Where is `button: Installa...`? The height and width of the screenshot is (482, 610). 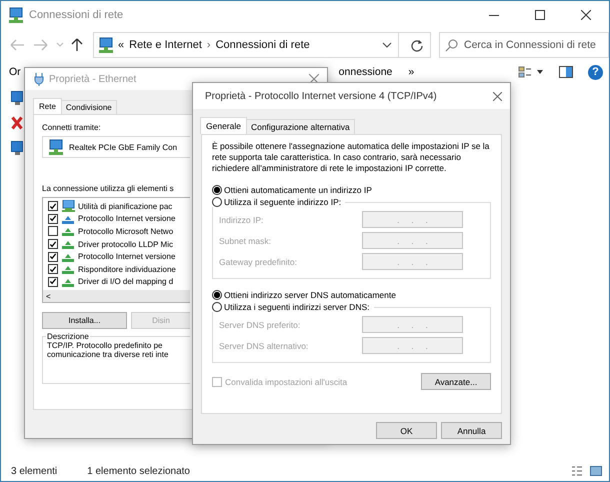
button: Installa... is located at coordinates (84, 321).